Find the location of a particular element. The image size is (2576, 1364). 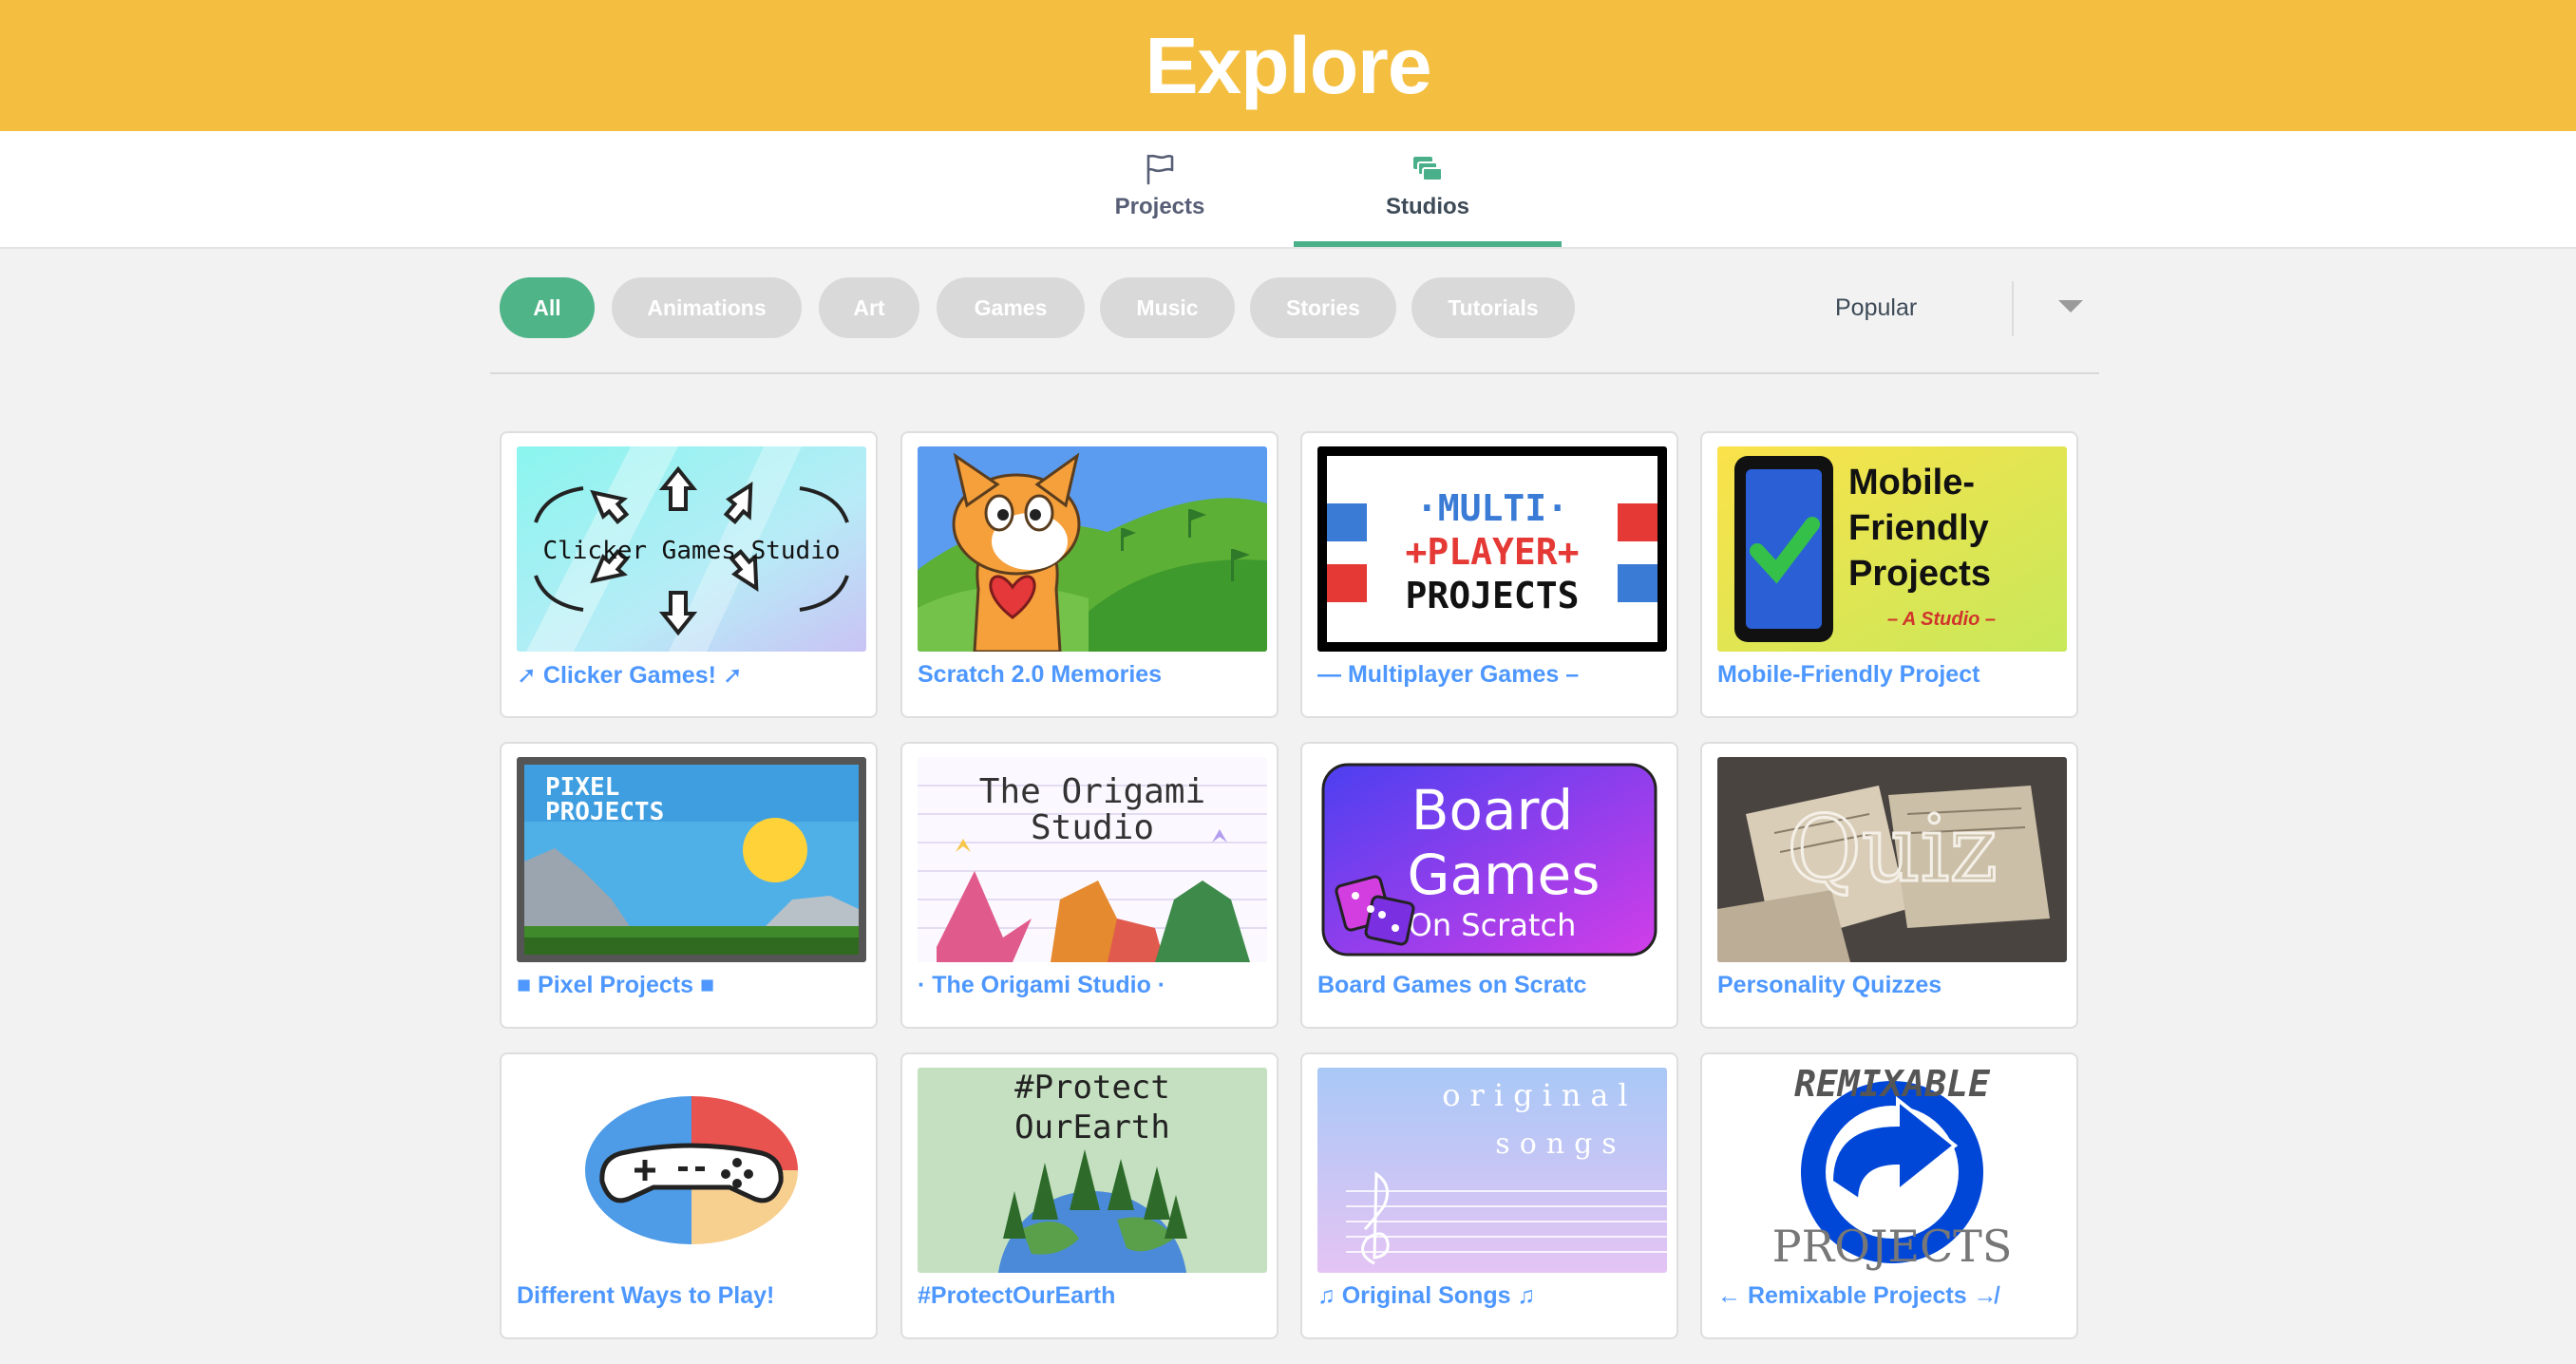

studio-thumbnail: The Origami Studio is located at coordinates (1092, 859).